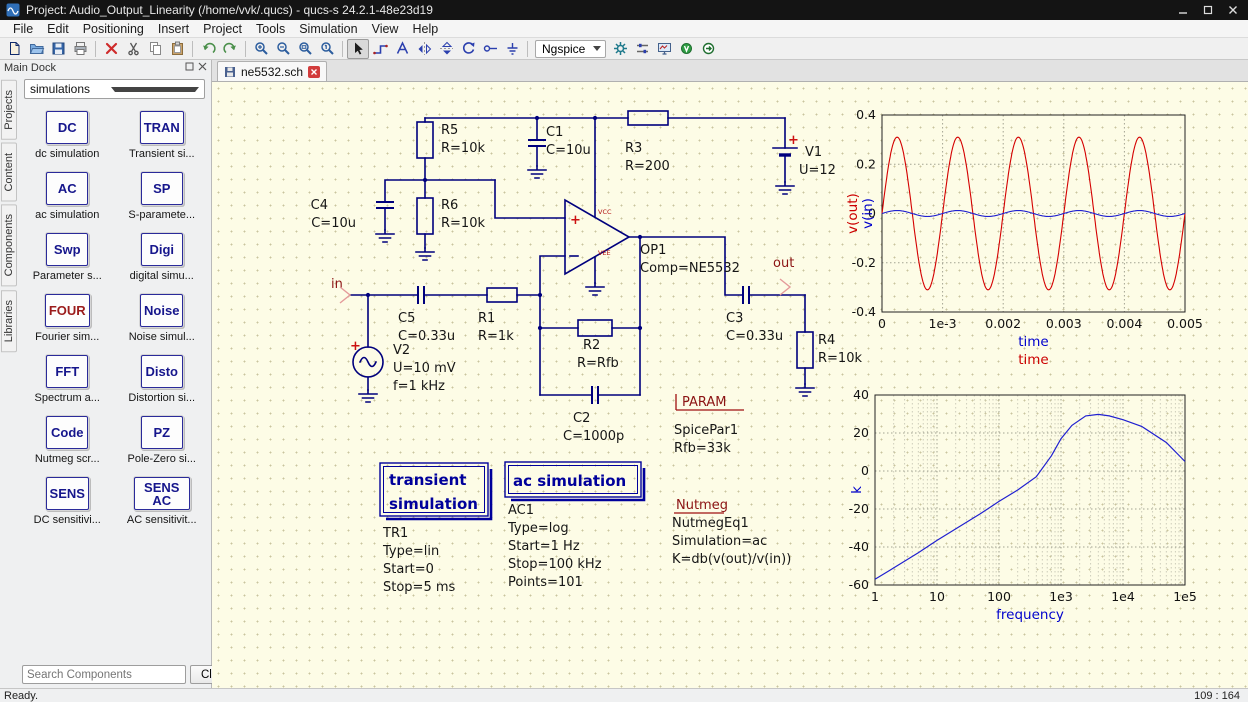 The height and width of the screenshot is (702, 1248). I want to click on undo-icon, so click(208, 49).